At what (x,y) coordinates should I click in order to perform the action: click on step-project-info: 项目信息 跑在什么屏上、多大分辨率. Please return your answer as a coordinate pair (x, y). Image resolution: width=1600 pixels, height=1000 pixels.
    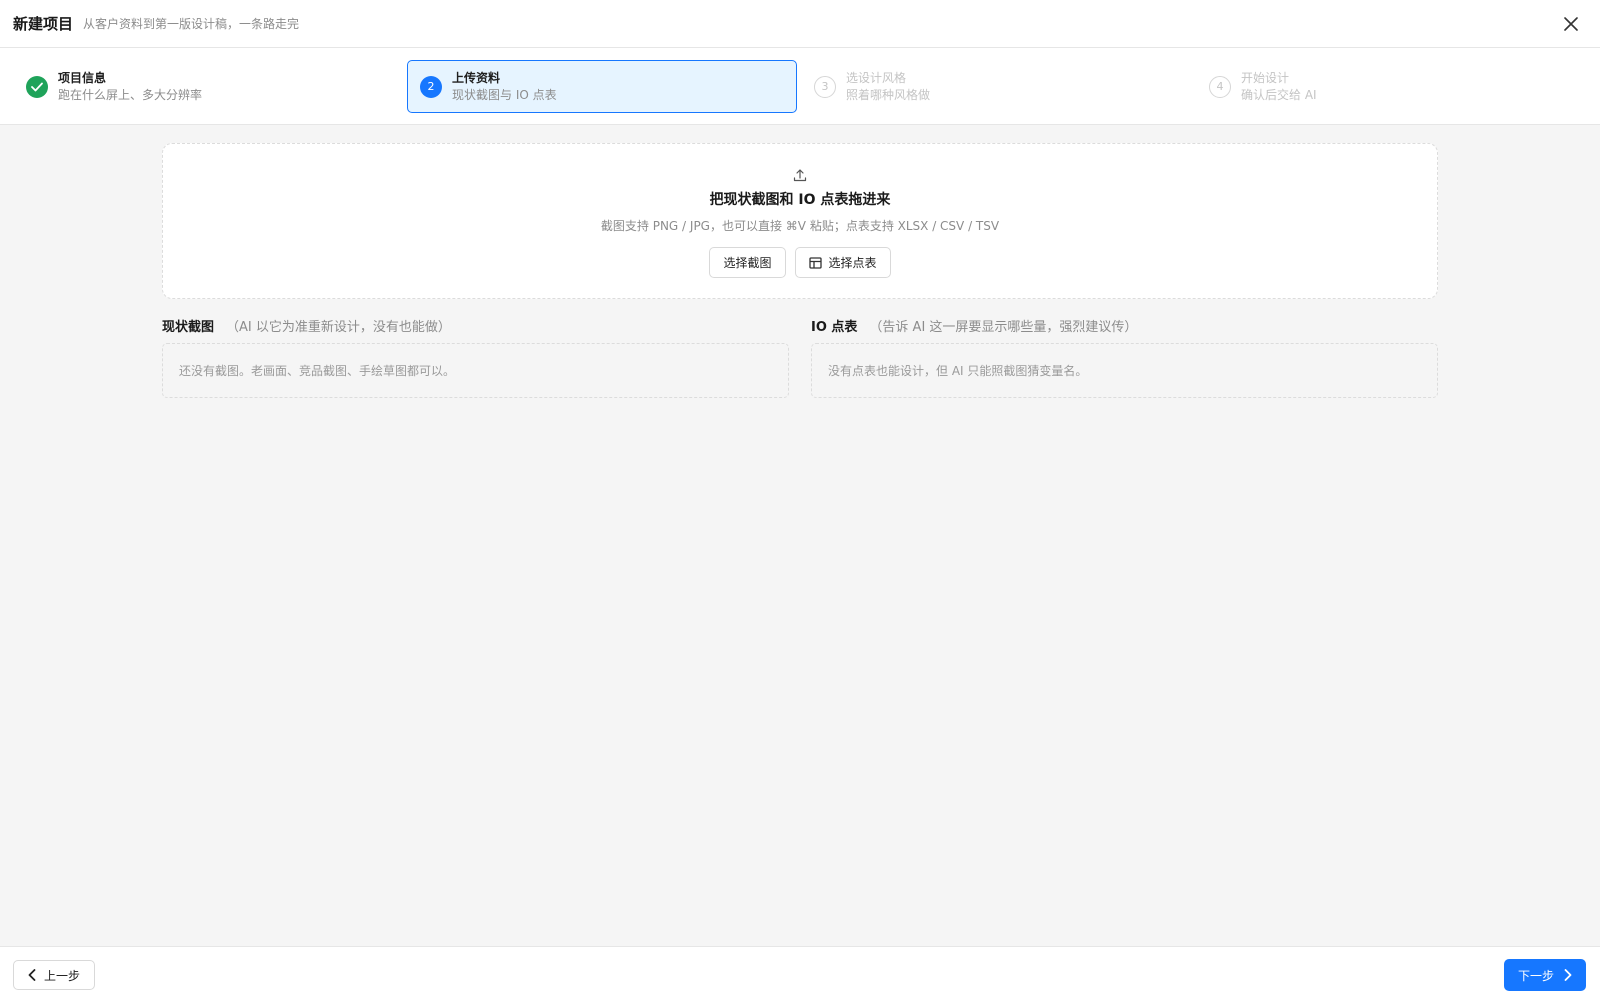
    Looking at the image, I should click on (208, 86).